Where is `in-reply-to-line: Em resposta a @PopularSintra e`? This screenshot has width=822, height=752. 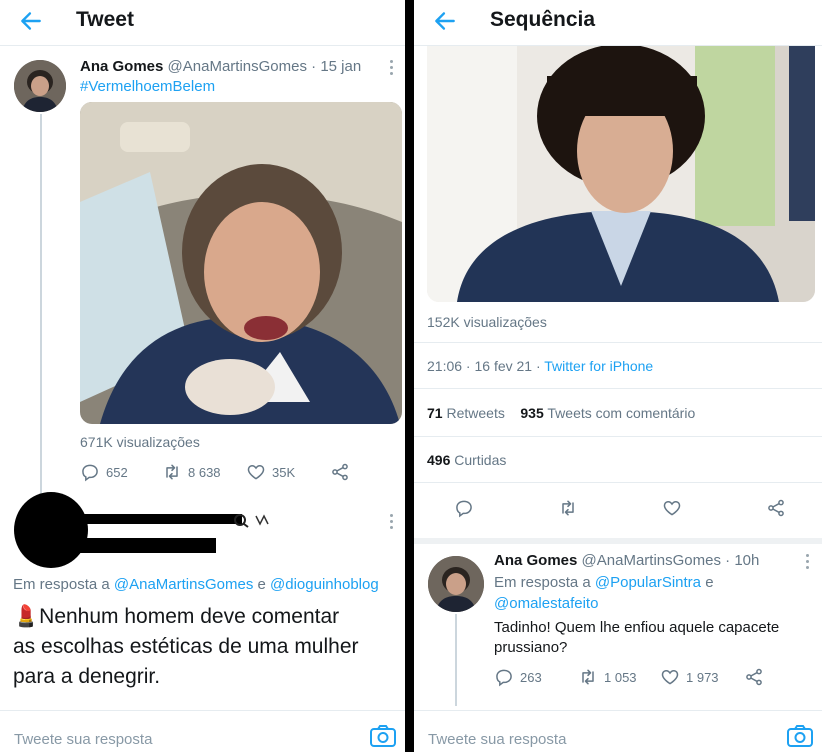 in-reply-to-line: Em resposta a @PopularSintra e is located at coordinates (604, 582).